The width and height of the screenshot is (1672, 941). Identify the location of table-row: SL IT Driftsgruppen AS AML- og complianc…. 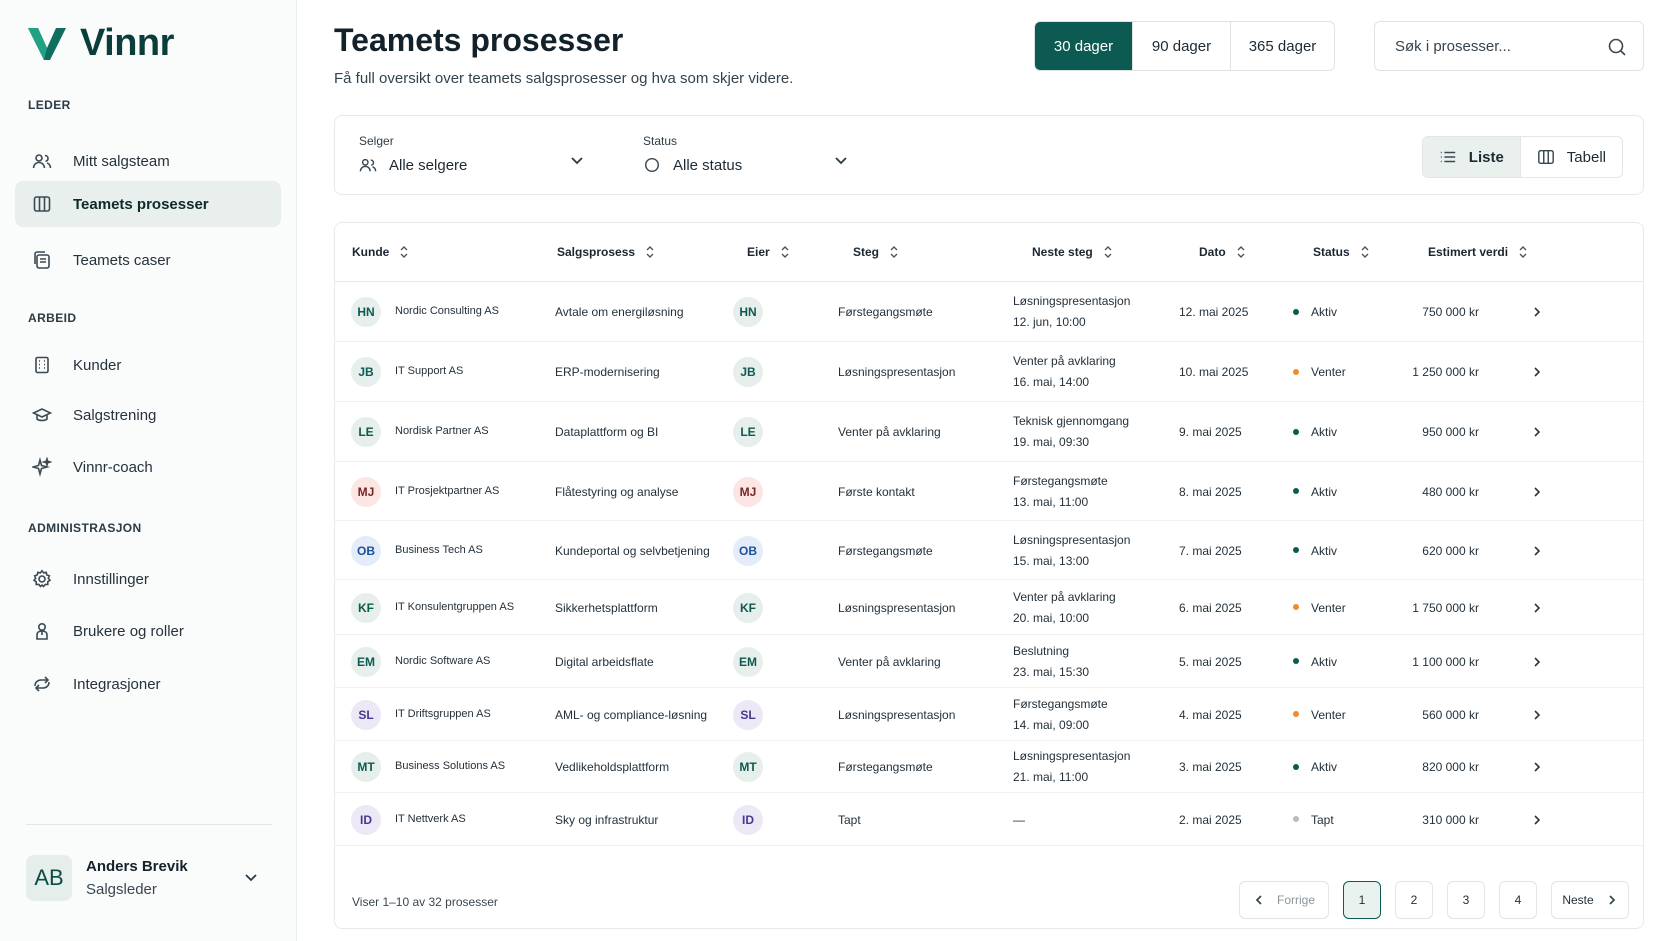
(989, 714).